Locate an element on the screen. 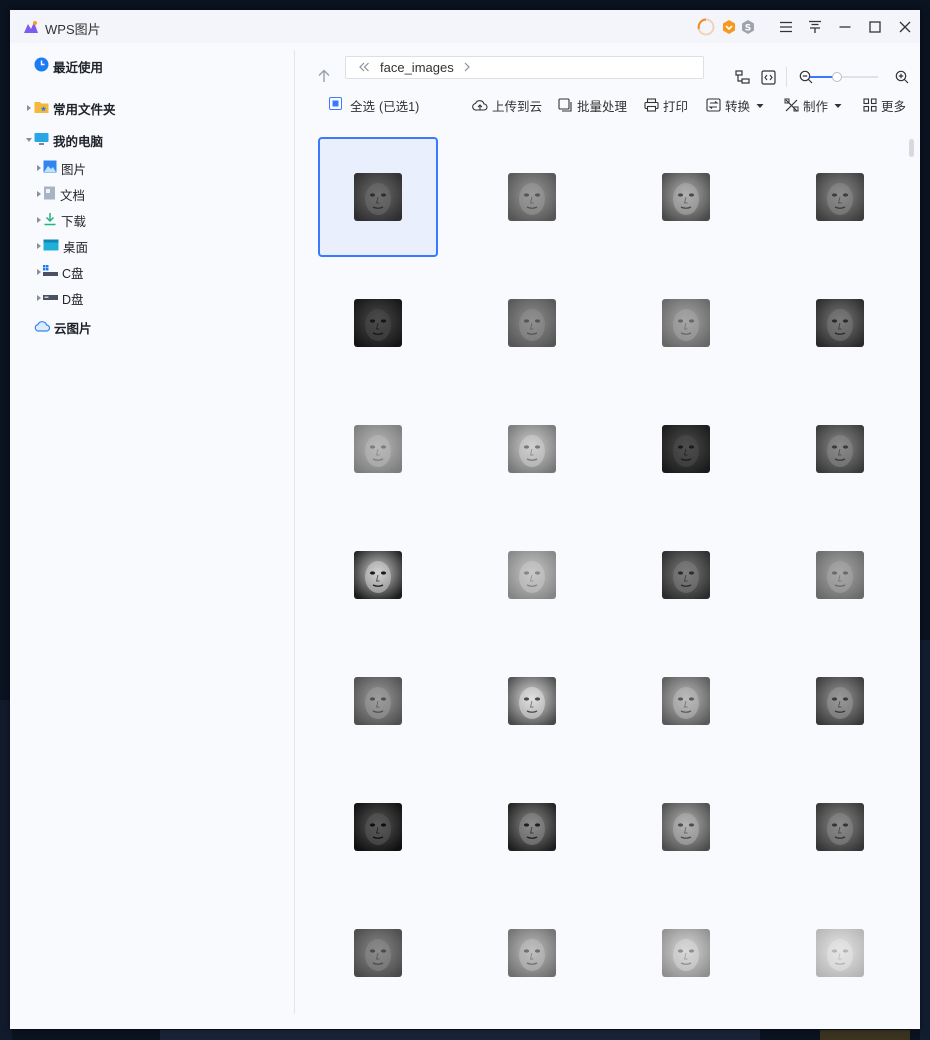  scrollbar-thumb is located at coordinates (911, 148).